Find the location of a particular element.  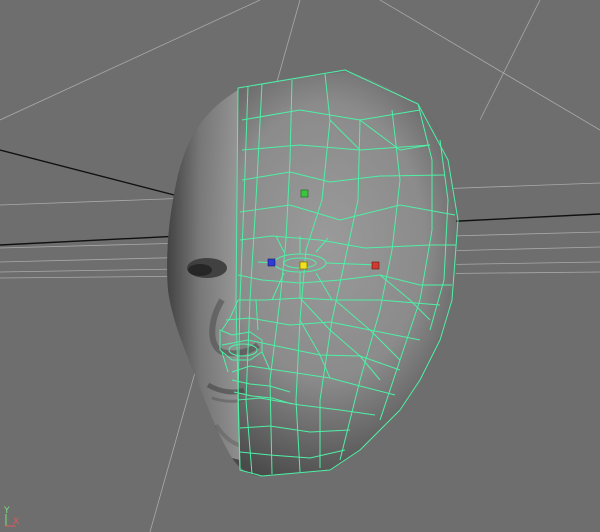

x-handle is located at coordinates (375, 265).